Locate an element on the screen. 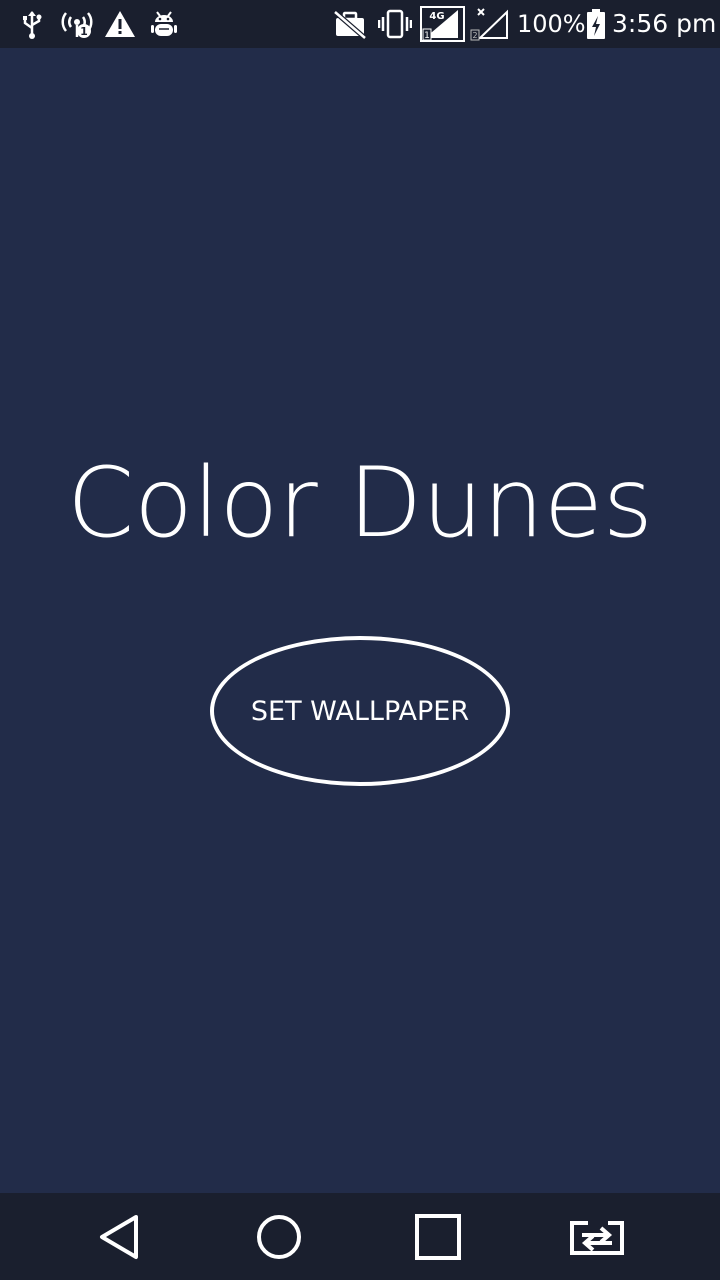  status-bar: 1 4G 1 2 100% 3:56 pm is located at coordinates (360, 24).